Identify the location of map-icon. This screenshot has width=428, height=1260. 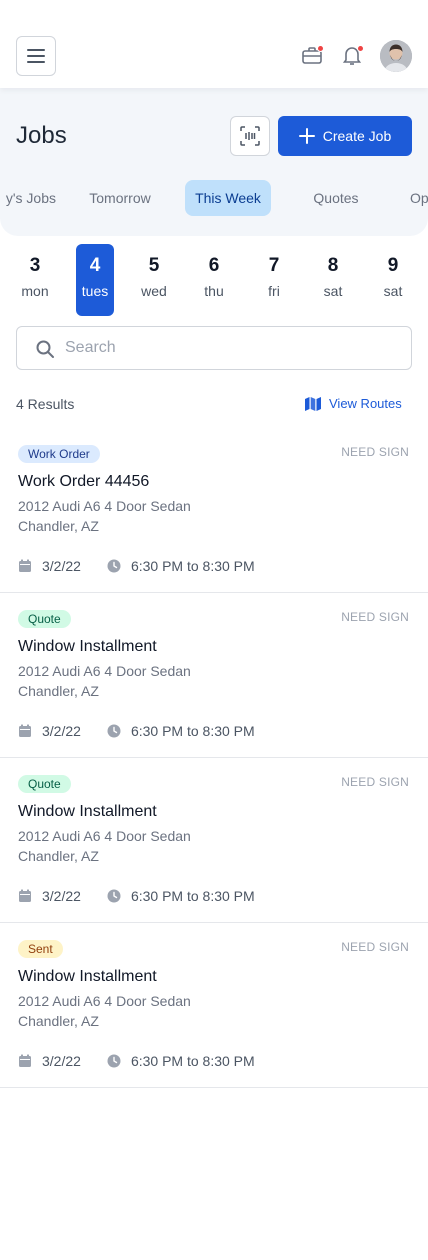
(313, 403).